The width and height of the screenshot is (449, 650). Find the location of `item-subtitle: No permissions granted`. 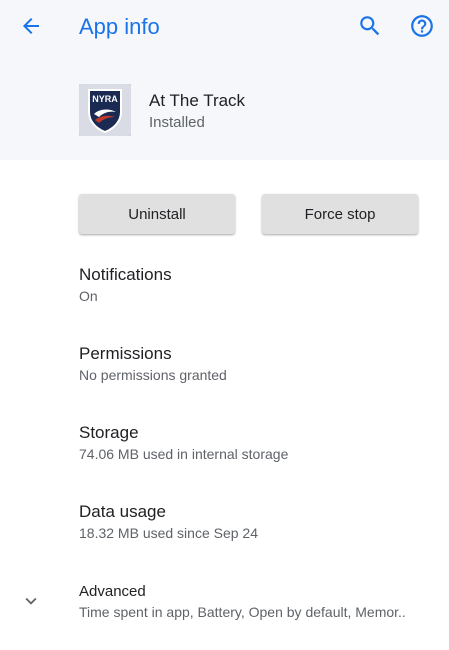

item-subtitle: No permissions granted is located at coordinates (153, 375).